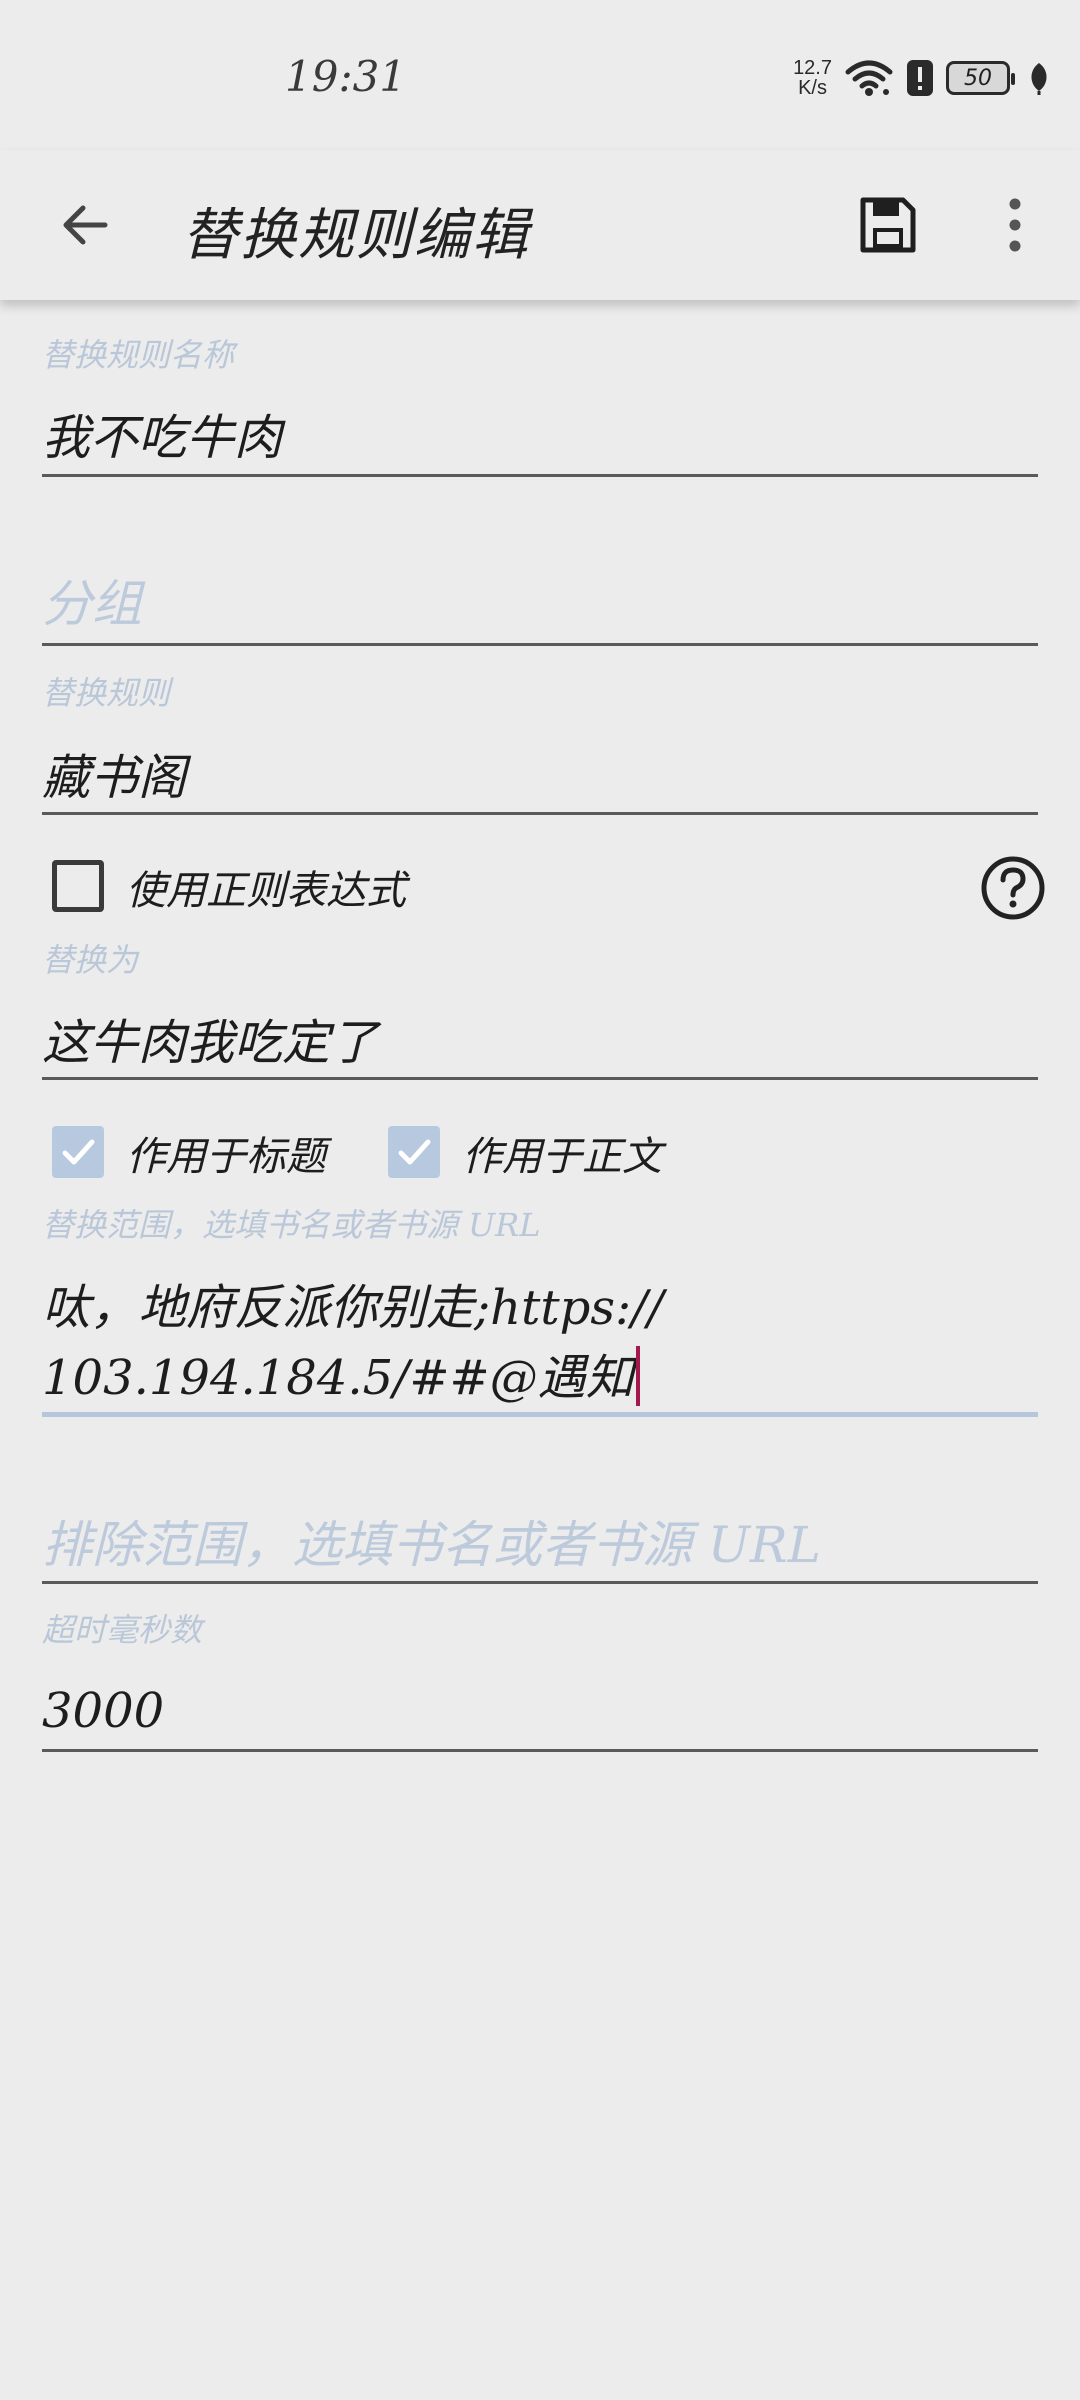 This screenshot has width=1080, height=2400. I want to click on rule-name-underline, so click(540, 475).